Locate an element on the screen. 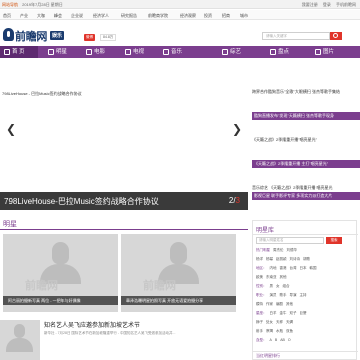 The image size is (360, 360). top-bar-right: 我要注册 登录 手机前瞻网 is located at coordinates (327, 5).